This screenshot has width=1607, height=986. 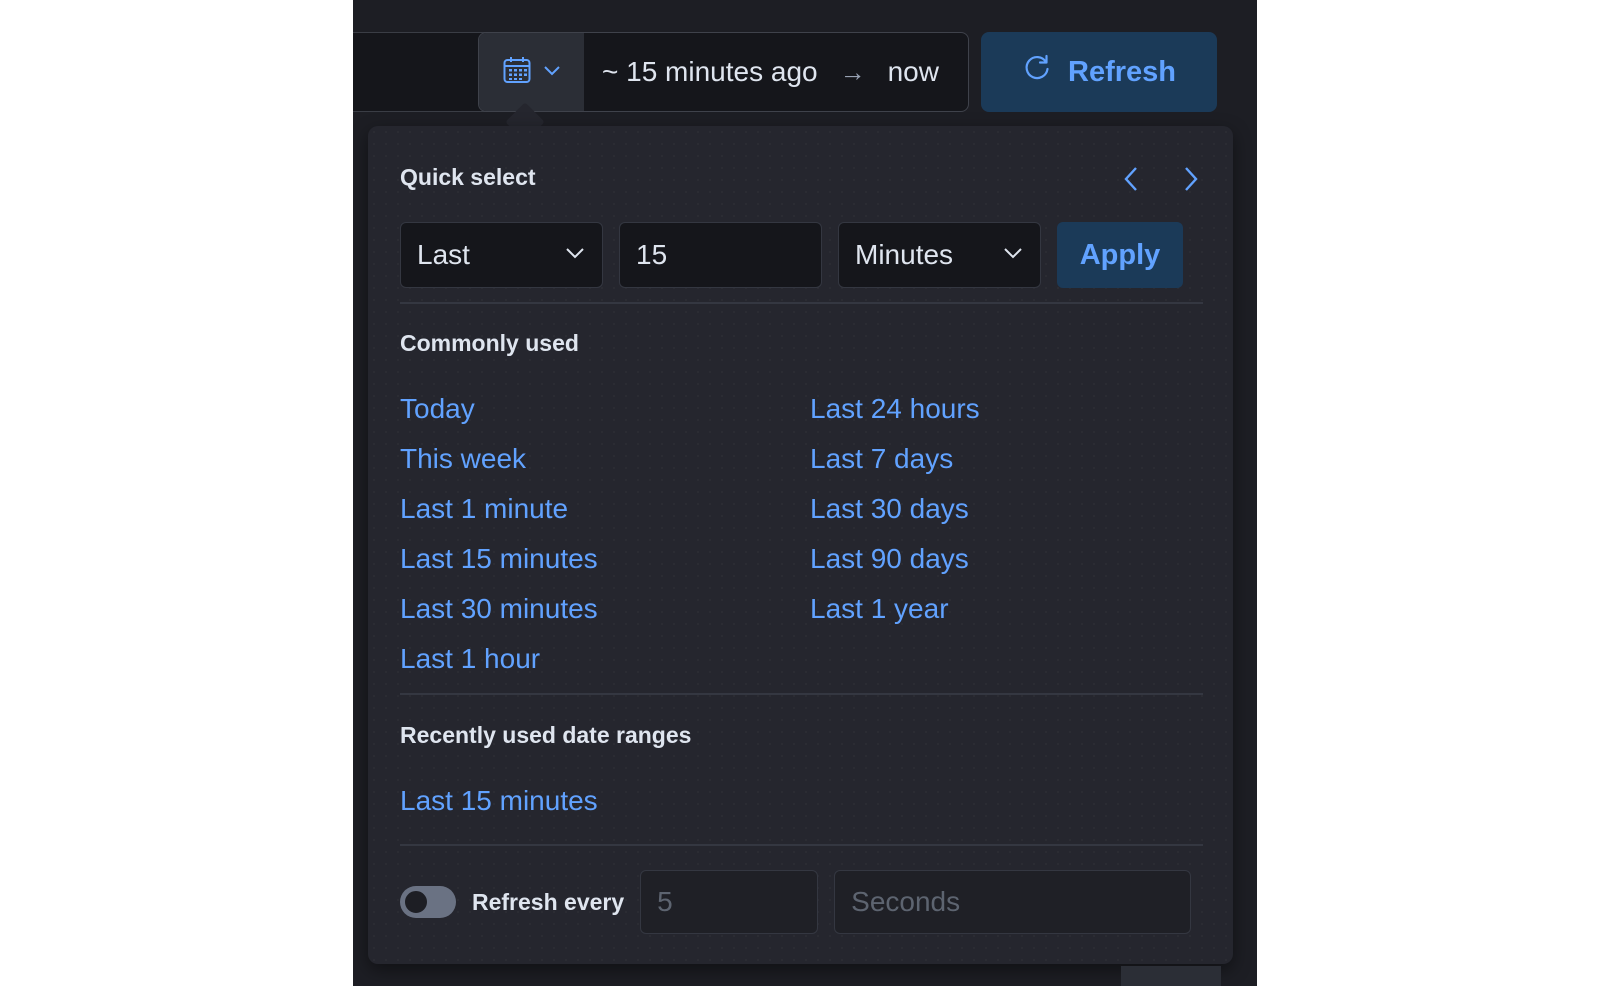 I want to click on refresh-icon, so click(x=1037, y=72).